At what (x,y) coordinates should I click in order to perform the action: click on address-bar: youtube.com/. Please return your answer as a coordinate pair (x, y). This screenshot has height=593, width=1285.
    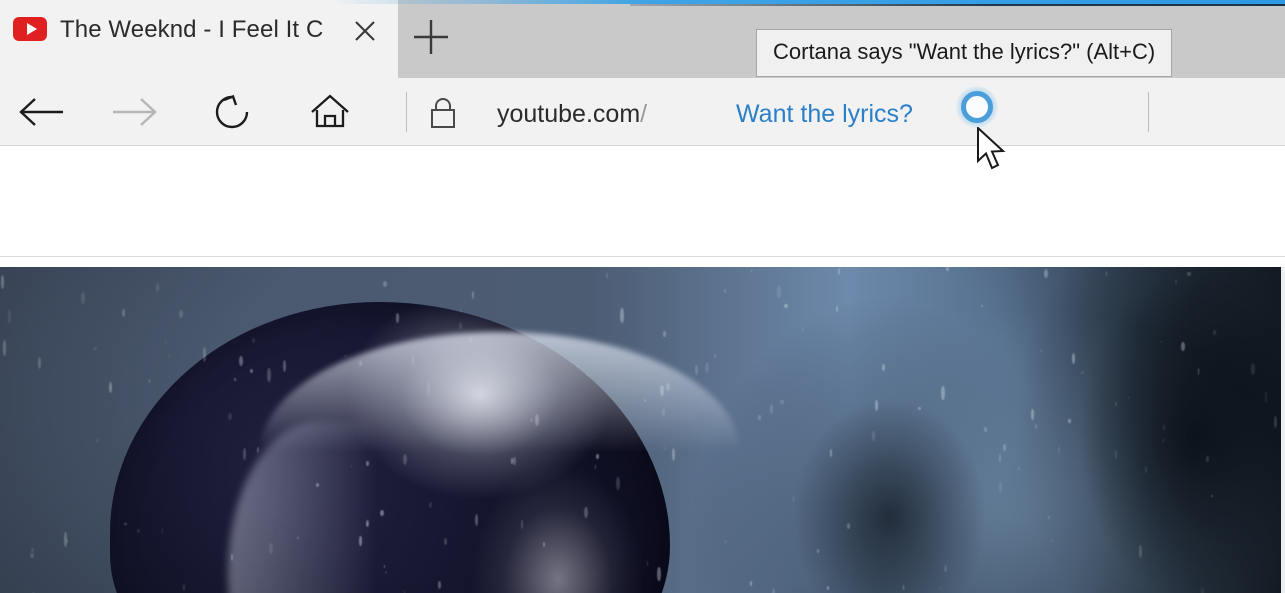
    Looking at the image, I should click on (572, 114).